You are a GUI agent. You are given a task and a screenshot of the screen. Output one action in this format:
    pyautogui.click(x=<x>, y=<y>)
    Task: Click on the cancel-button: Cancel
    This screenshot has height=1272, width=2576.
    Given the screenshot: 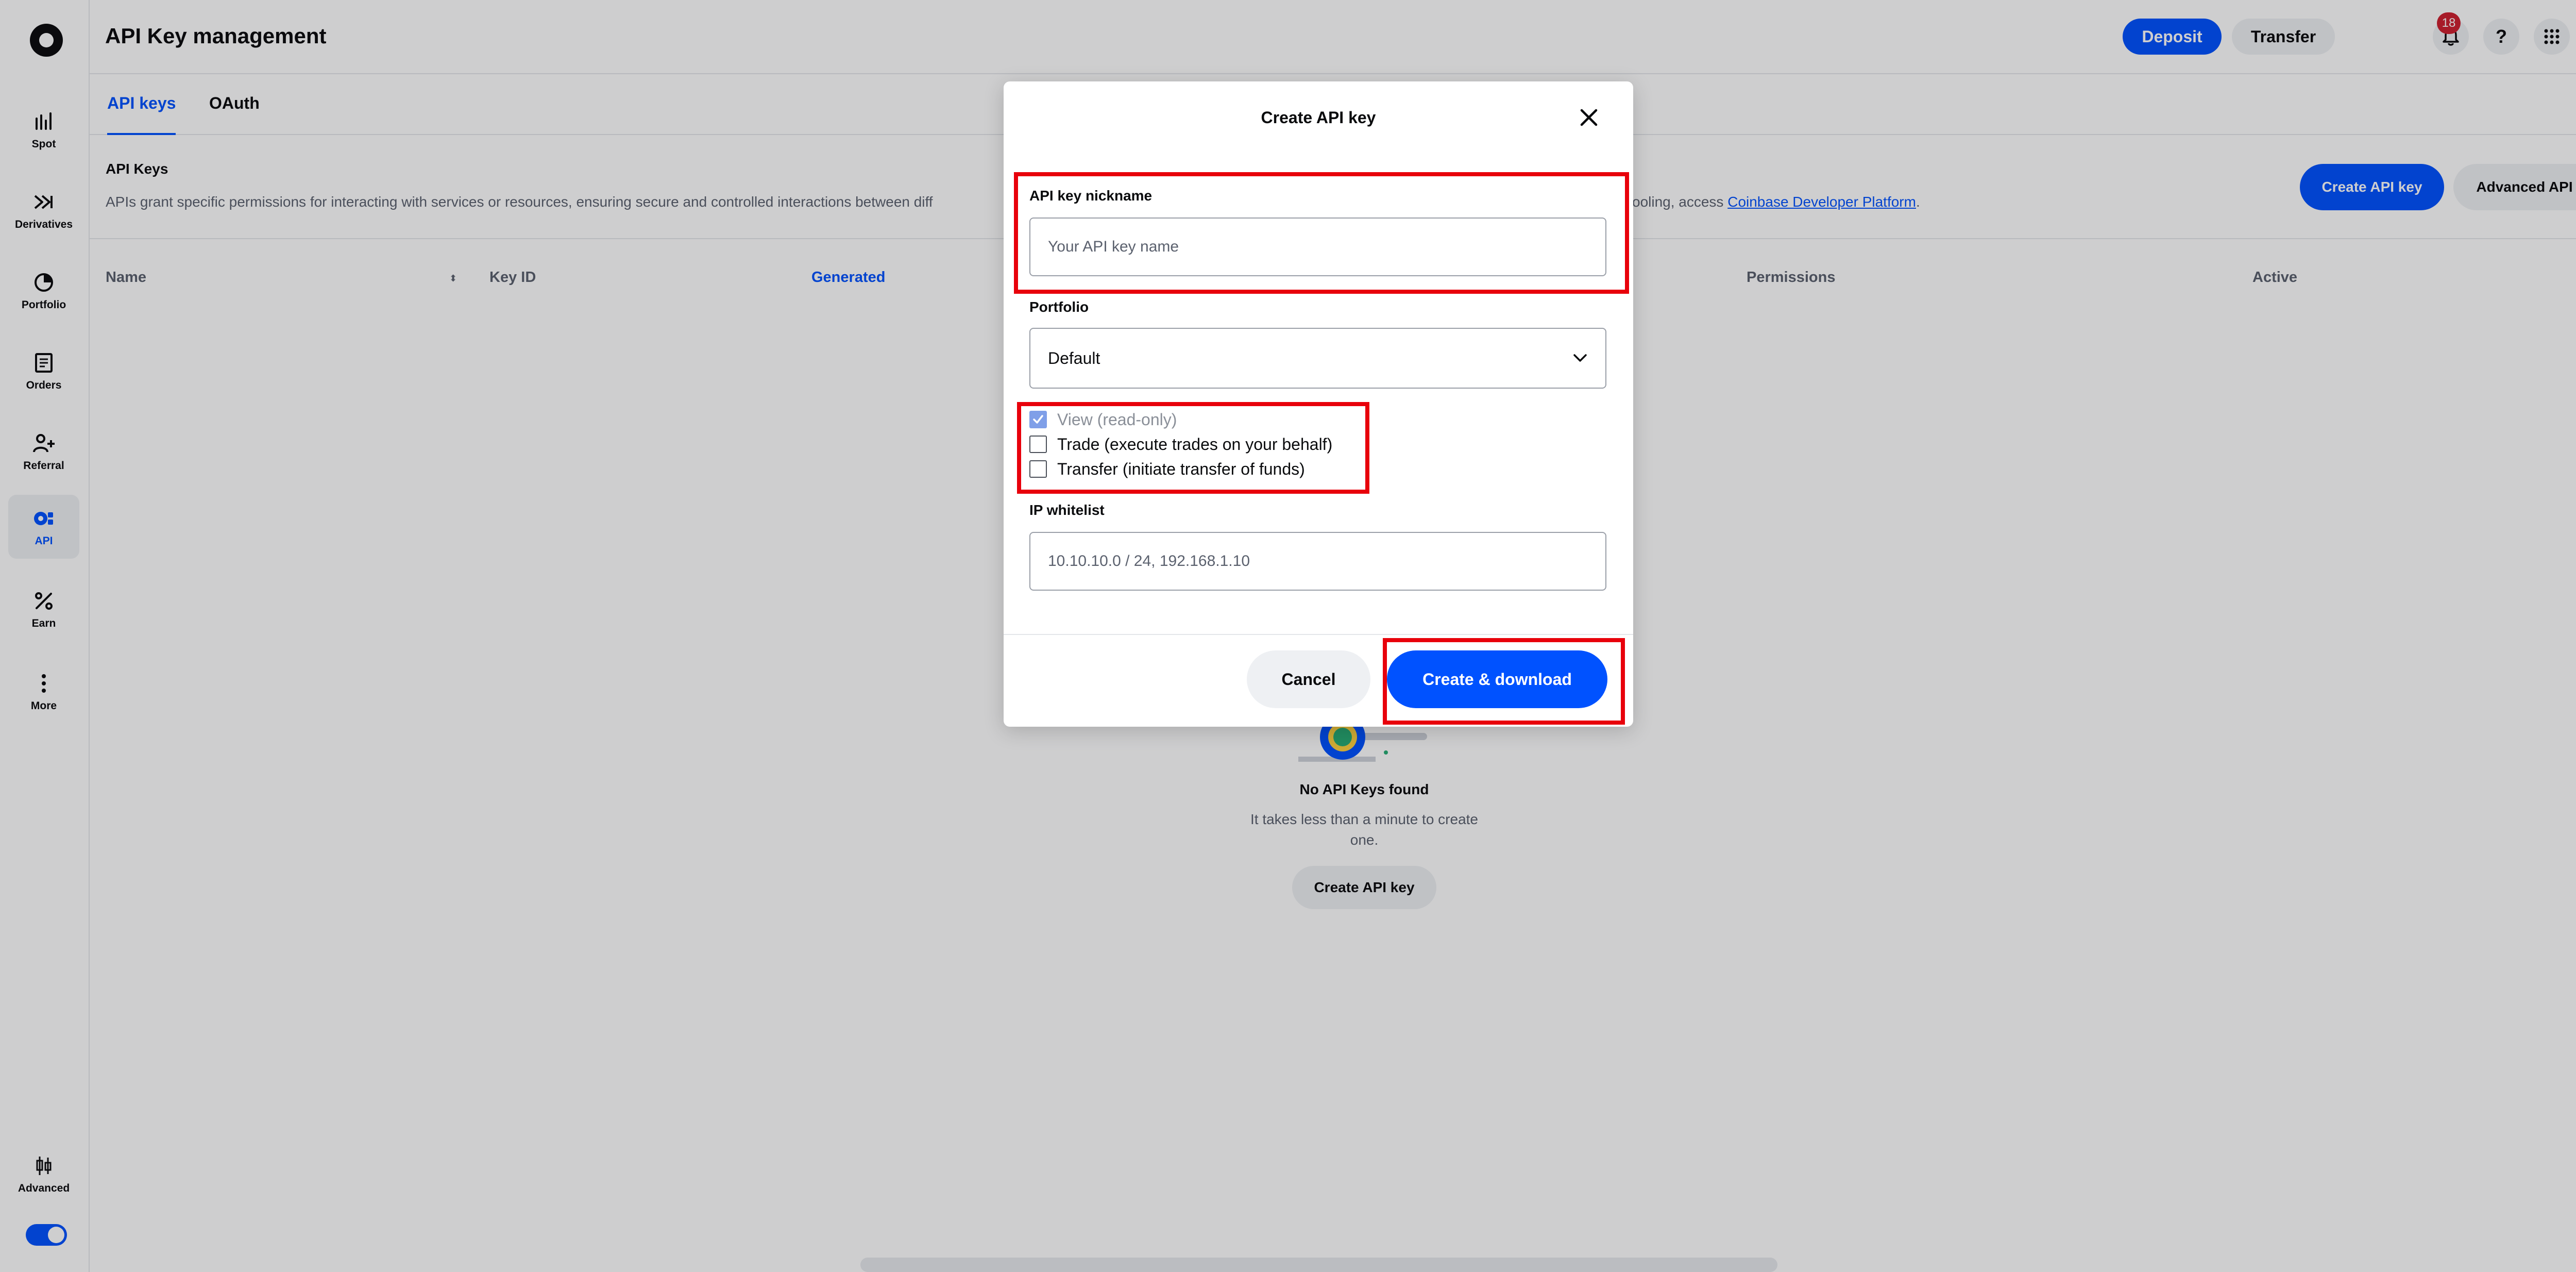 What is the action you would take?
    pyautogui.click(x=1308, y=679)
    